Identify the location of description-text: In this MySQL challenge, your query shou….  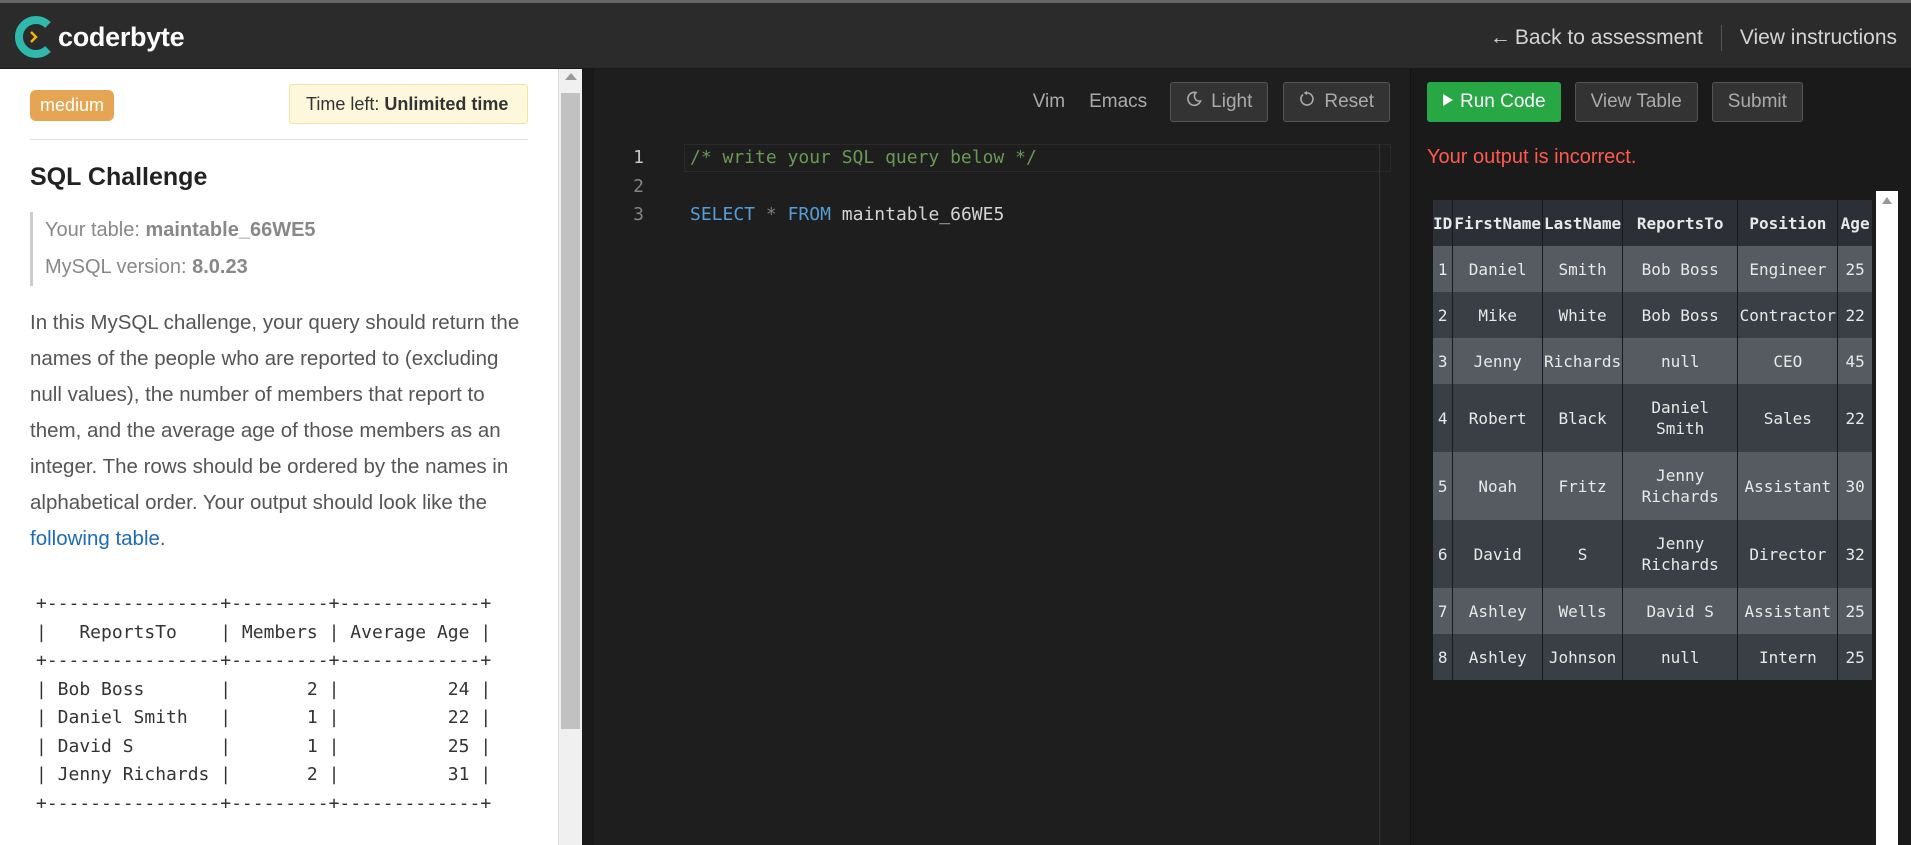
(275, 412).